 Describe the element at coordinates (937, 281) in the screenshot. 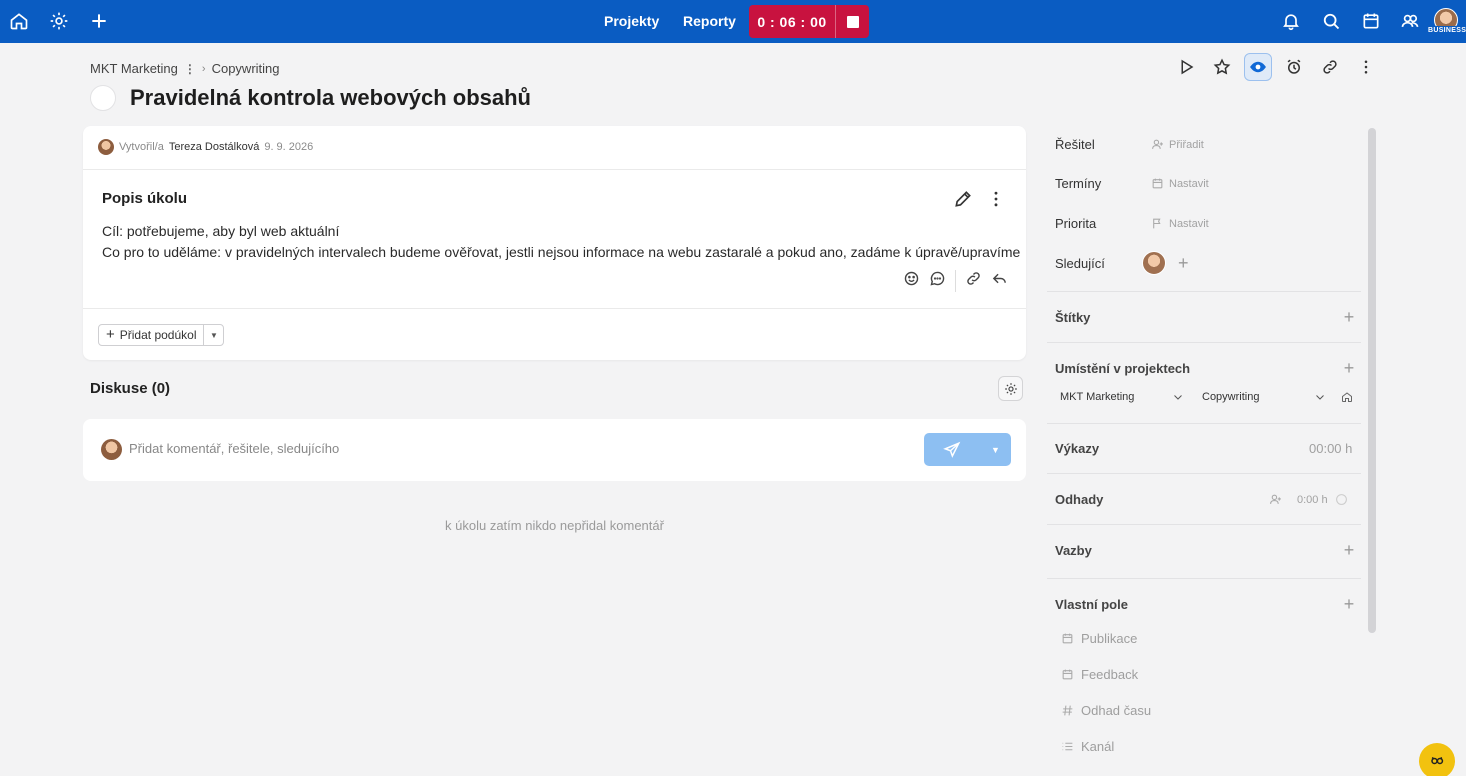

I see `comment-icon` at that location.